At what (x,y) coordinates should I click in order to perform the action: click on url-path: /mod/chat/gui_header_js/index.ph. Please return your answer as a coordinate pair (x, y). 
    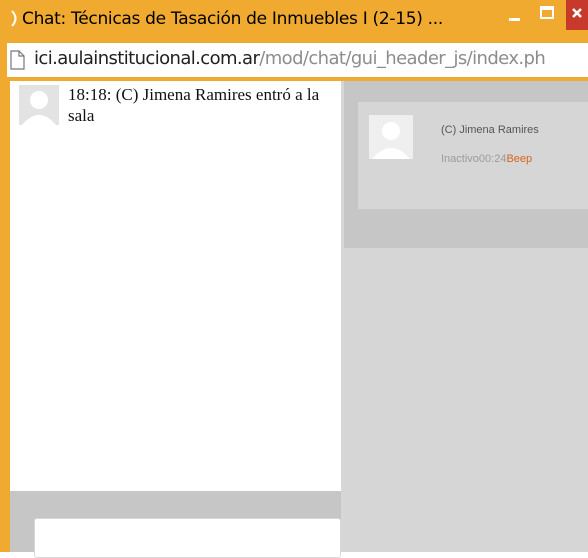
    Looking at the image, I should click on (402, 58).